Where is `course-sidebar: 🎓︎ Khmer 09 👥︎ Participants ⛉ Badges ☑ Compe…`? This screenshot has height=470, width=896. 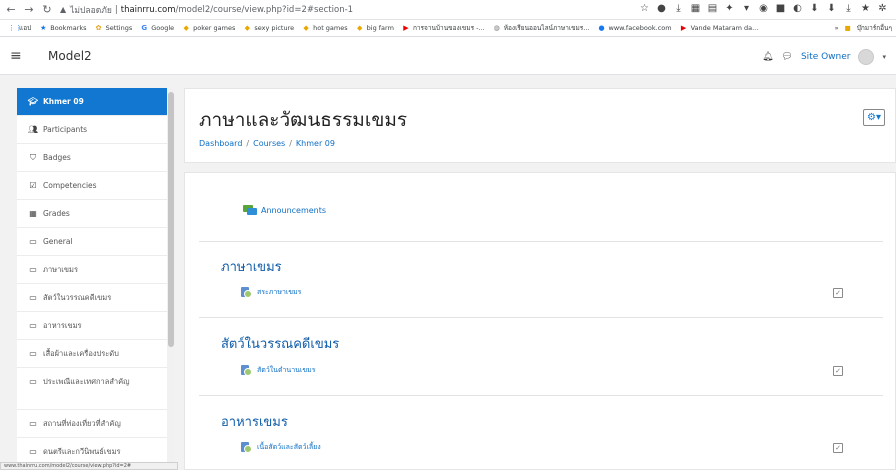 course-sidebar: 🎓︎ Khmer 09 👥︎ Participants ⛉ Badges ☑ Compe… is located at coordinates (92, 279).